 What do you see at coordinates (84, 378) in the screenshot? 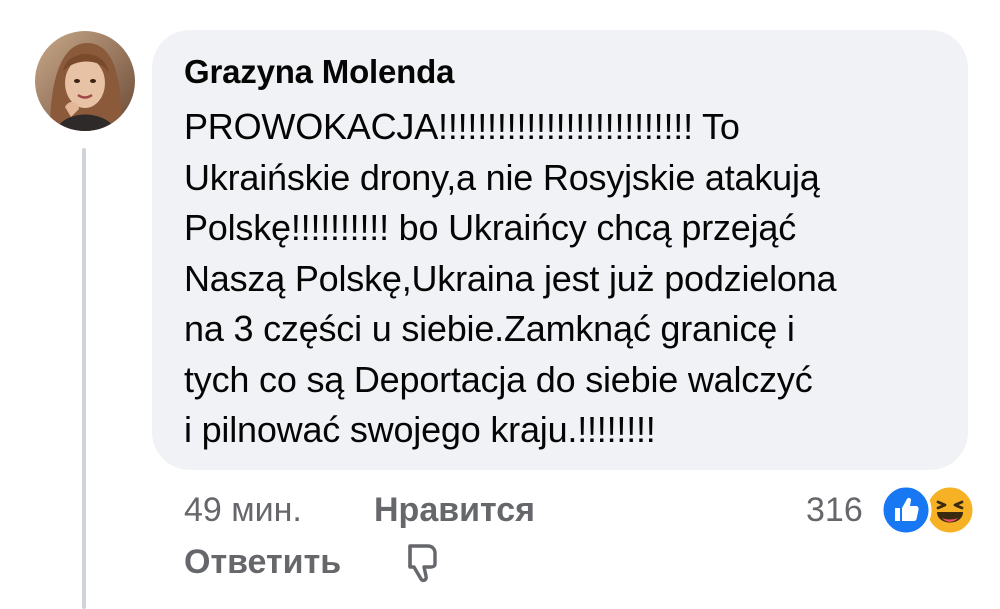
I see `thread-line` at bounding box center [84, 378].